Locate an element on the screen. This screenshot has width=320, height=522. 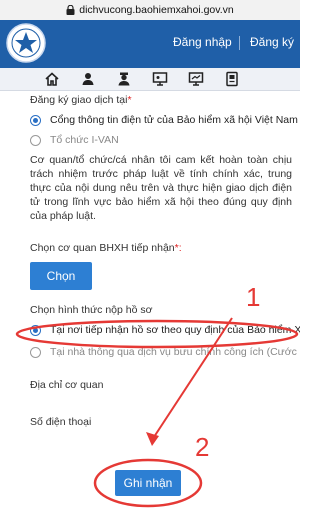
submit-button: Ghi nhận is located at coordinates (148, 483).